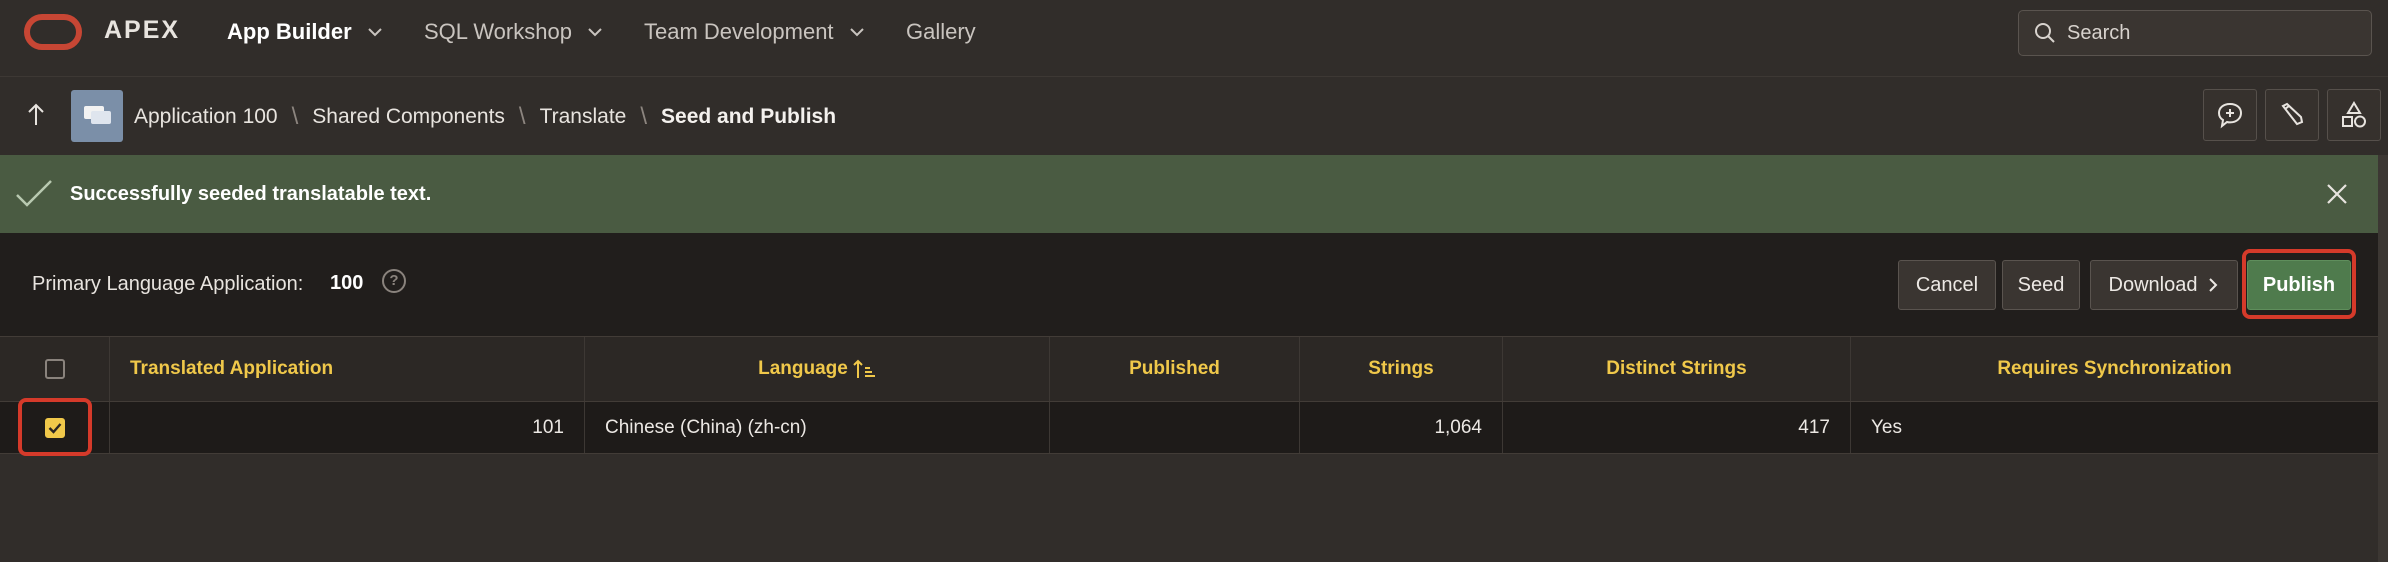 The height and width of the screenshot is (562, 2388). What do you see at coordinates (1175, 369) in the screenshot?
I see `column-header-published: Published` at bounding box center [1175, 369].